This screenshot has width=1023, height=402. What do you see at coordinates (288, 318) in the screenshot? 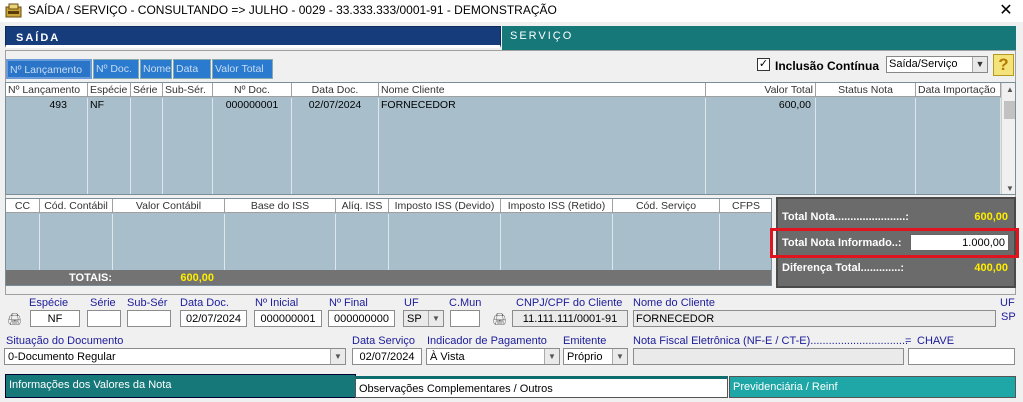
I see `n-inicial-field: 000000001` at bounding box center [288, 318].